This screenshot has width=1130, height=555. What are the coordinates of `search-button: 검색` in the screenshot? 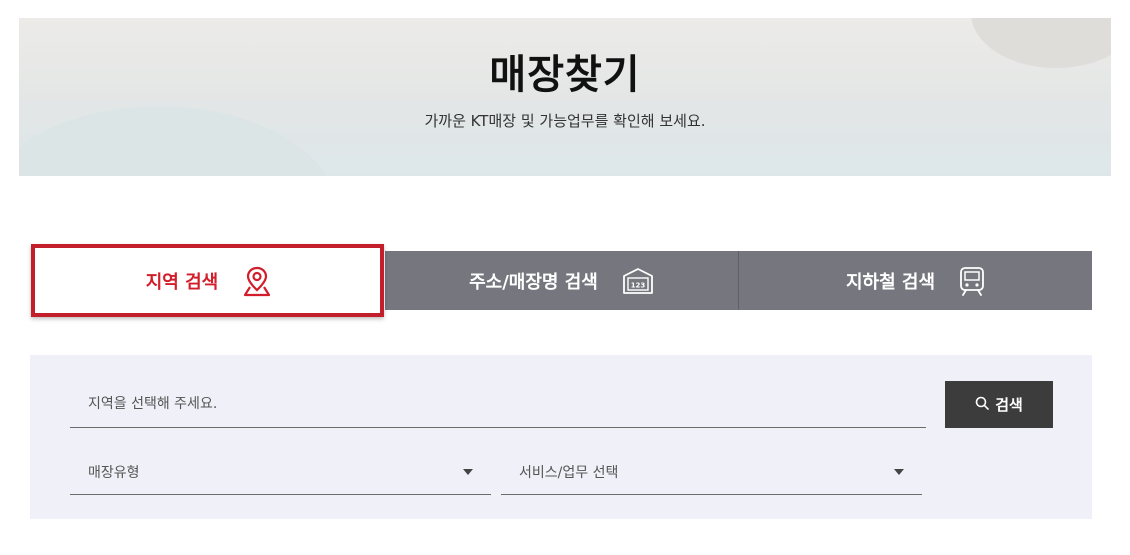 It's located at (999, 404).